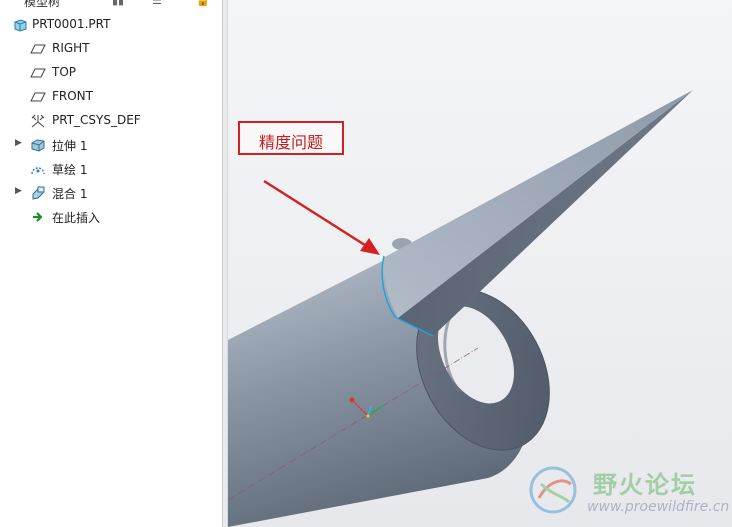 Image resolution: width=732 pixels, height=527 pixels. Describe the element at coordinates (316, 214) in the screenshot. I see `annotation-arrow` at that location.